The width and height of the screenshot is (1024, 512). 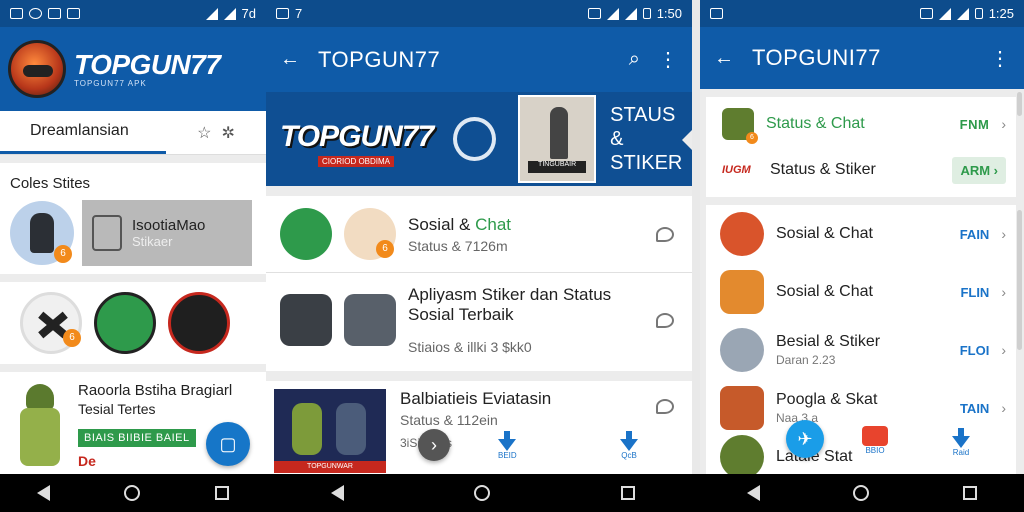 What do you see at coordinates (979, 170) in the screenshot?
I see `item-action-button: ARM ›` at bounding box center [979, 170].